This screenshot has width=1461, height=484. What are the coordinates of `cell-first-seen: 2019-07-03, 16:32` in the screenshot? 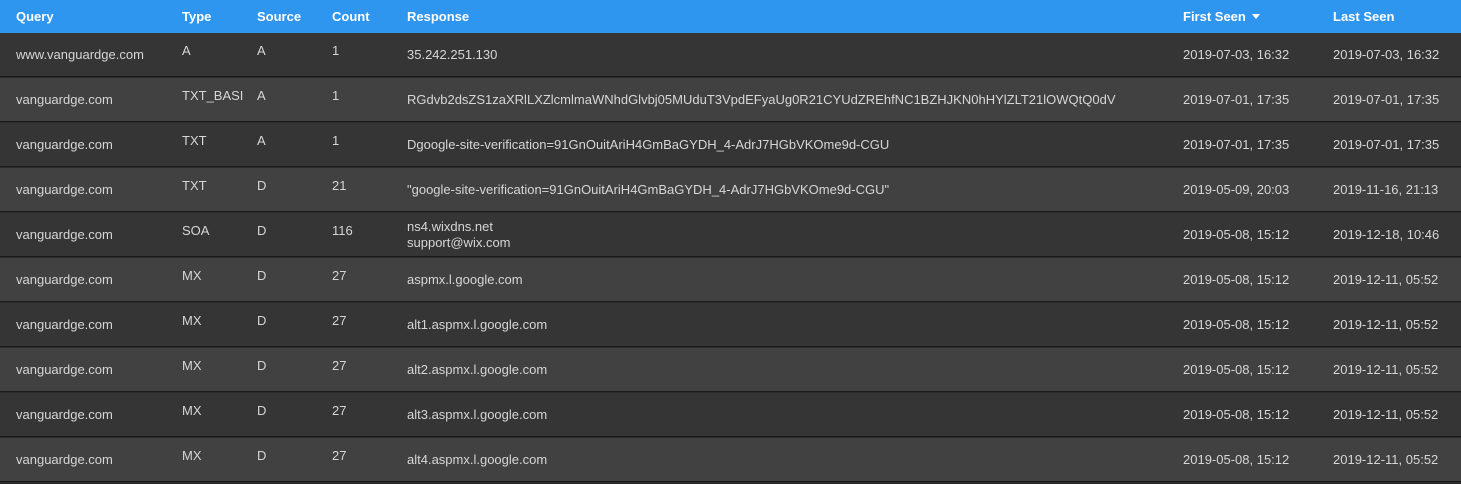 It's located at (1236, 54).